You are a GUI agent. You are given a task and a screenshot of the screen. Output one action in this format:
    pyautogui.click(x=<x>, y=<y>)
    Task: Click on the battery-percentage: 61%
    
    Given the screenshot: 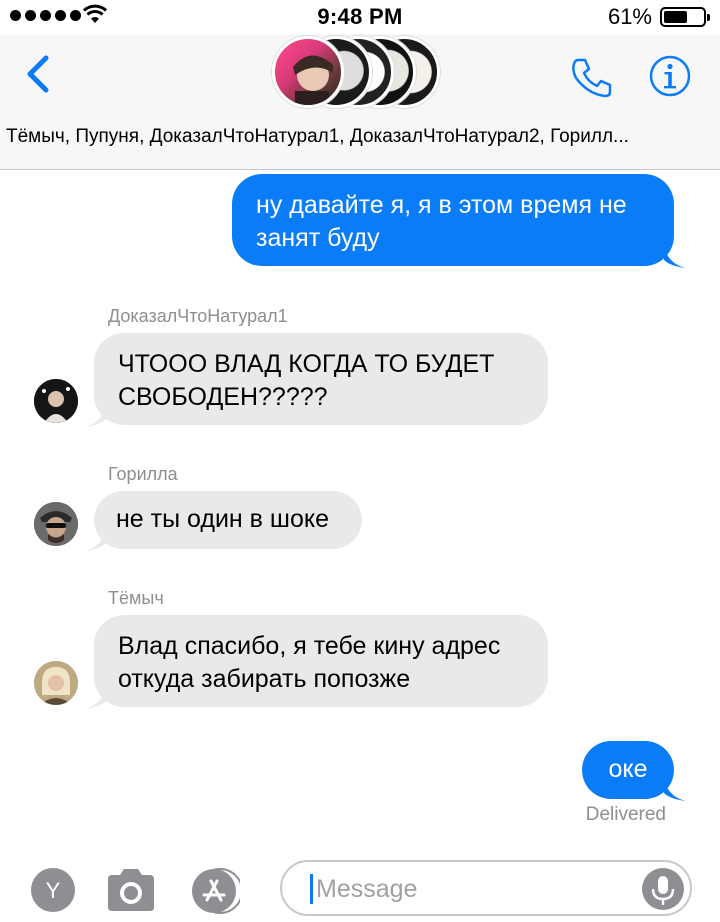 What is the action you would take?
    pyautogui.click(x=629, y=16)
    